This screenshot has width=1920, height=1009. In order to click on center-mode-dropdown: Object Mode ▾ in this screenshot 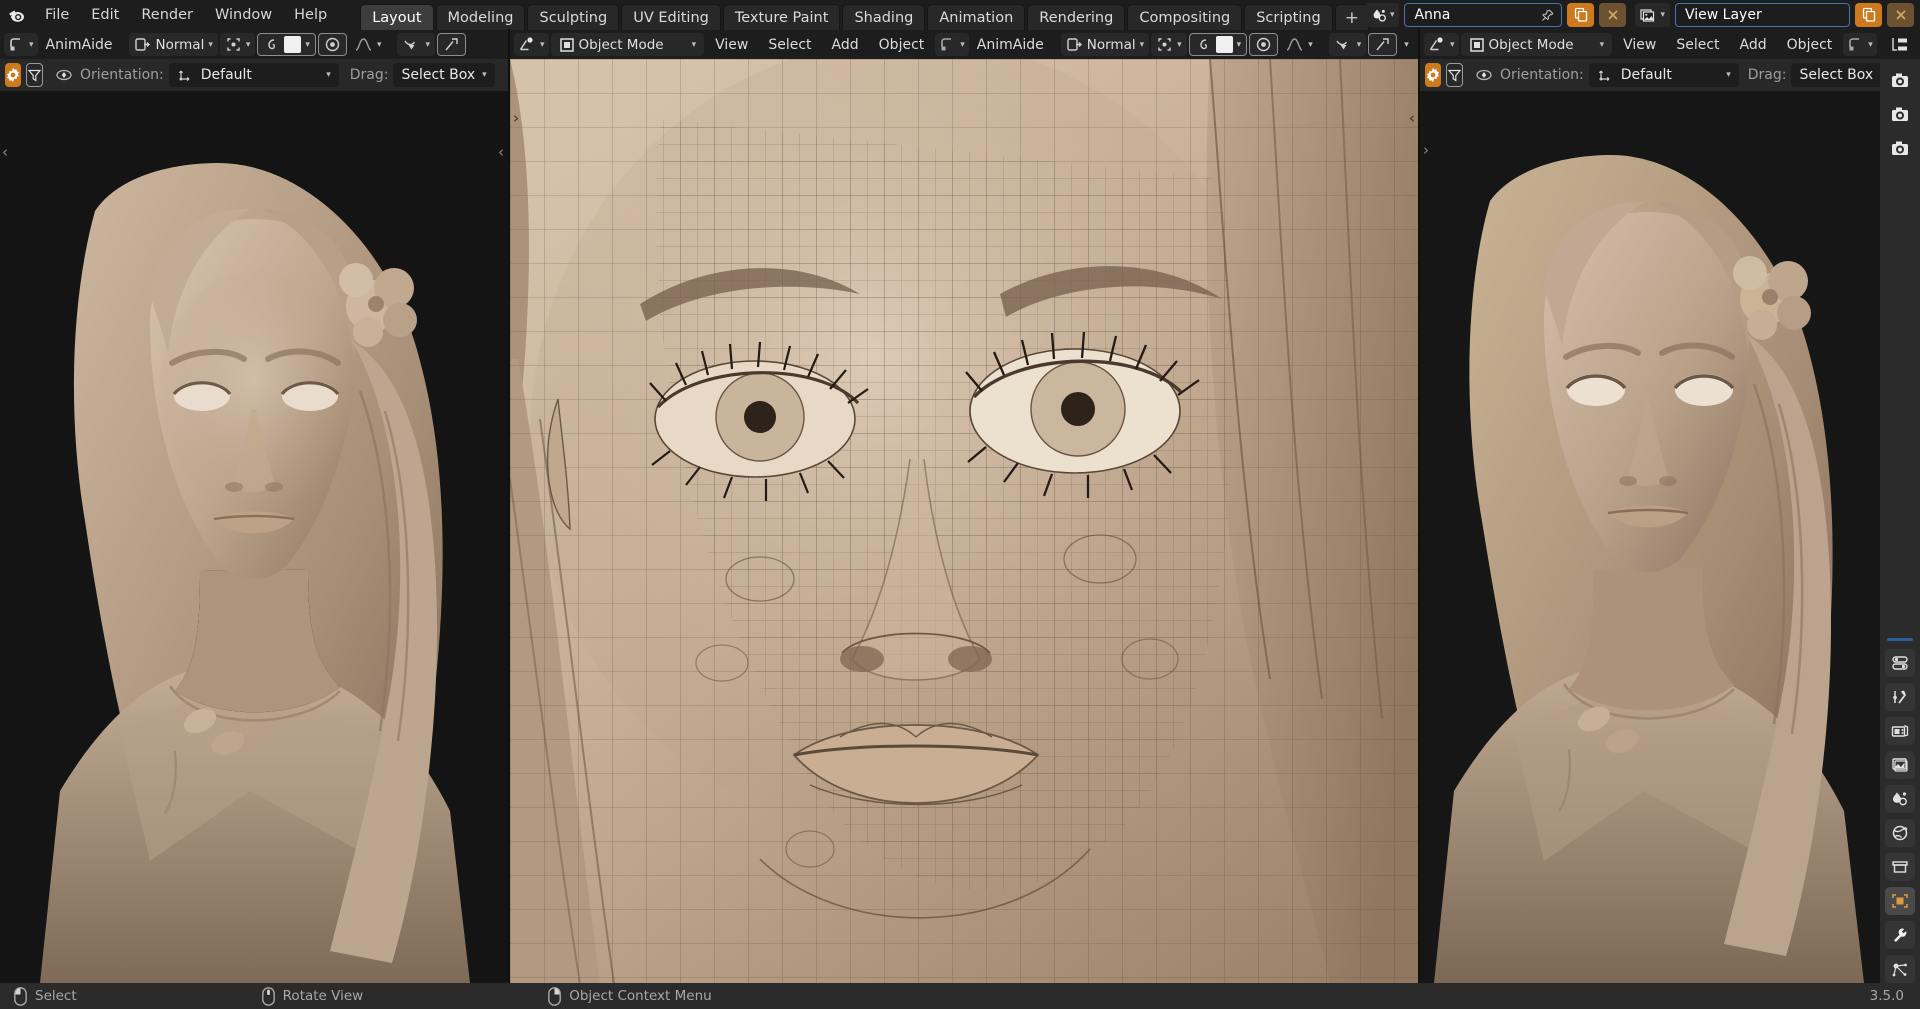, I will do `click(627, 44)`.